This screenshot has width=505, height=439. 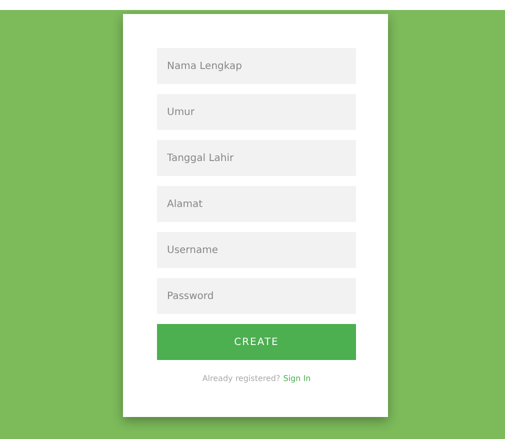 I want to click on create-button: CREATE, so click(x=256, y=342).